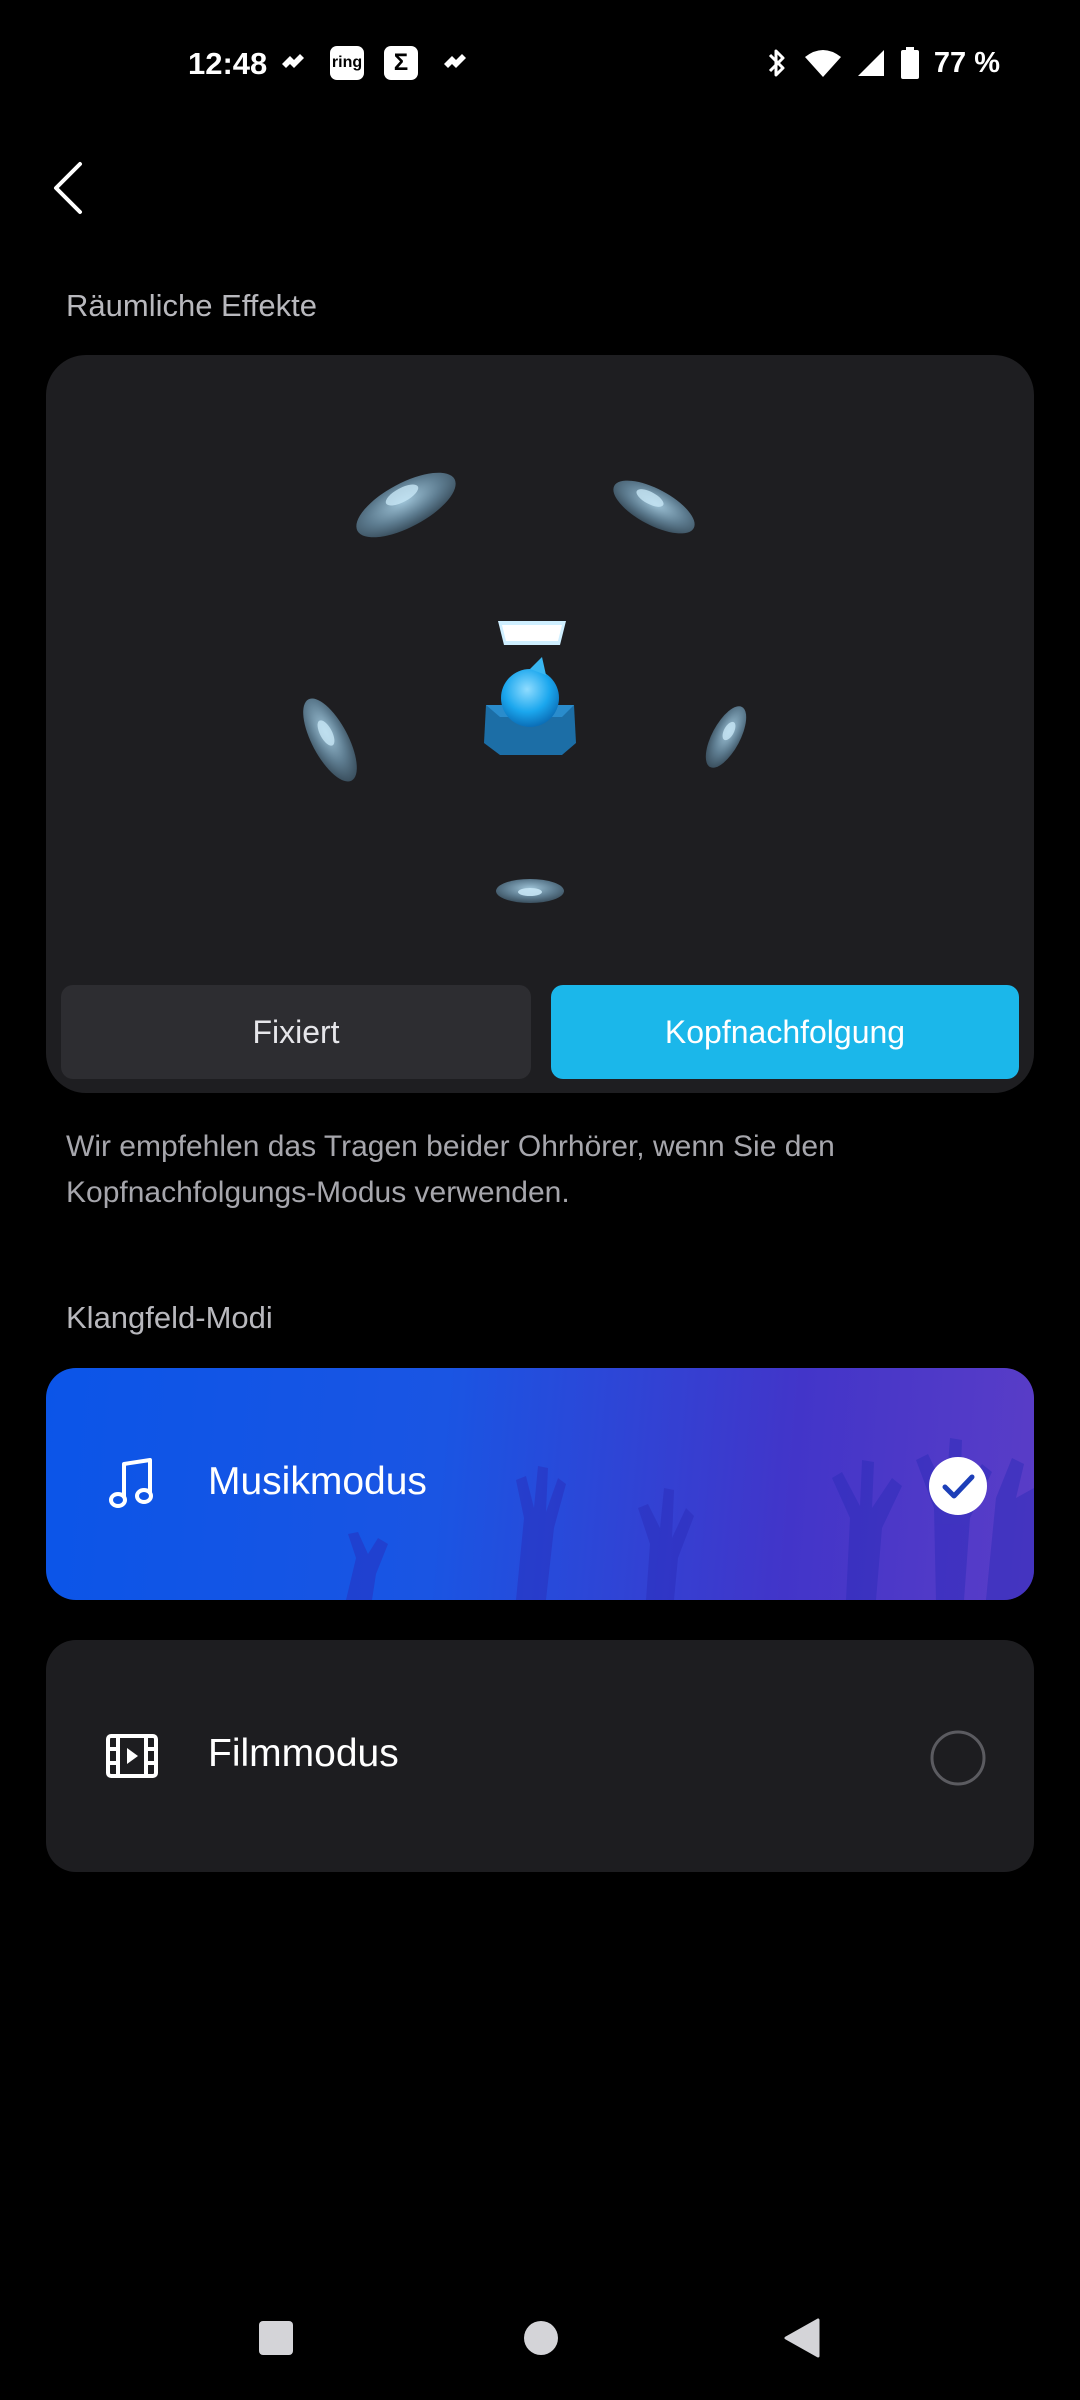 Image resolution: width=1080 pixels, height=2400 pixels. I want to click on music-mode-label: Musikmodus, so click(317, 1481).